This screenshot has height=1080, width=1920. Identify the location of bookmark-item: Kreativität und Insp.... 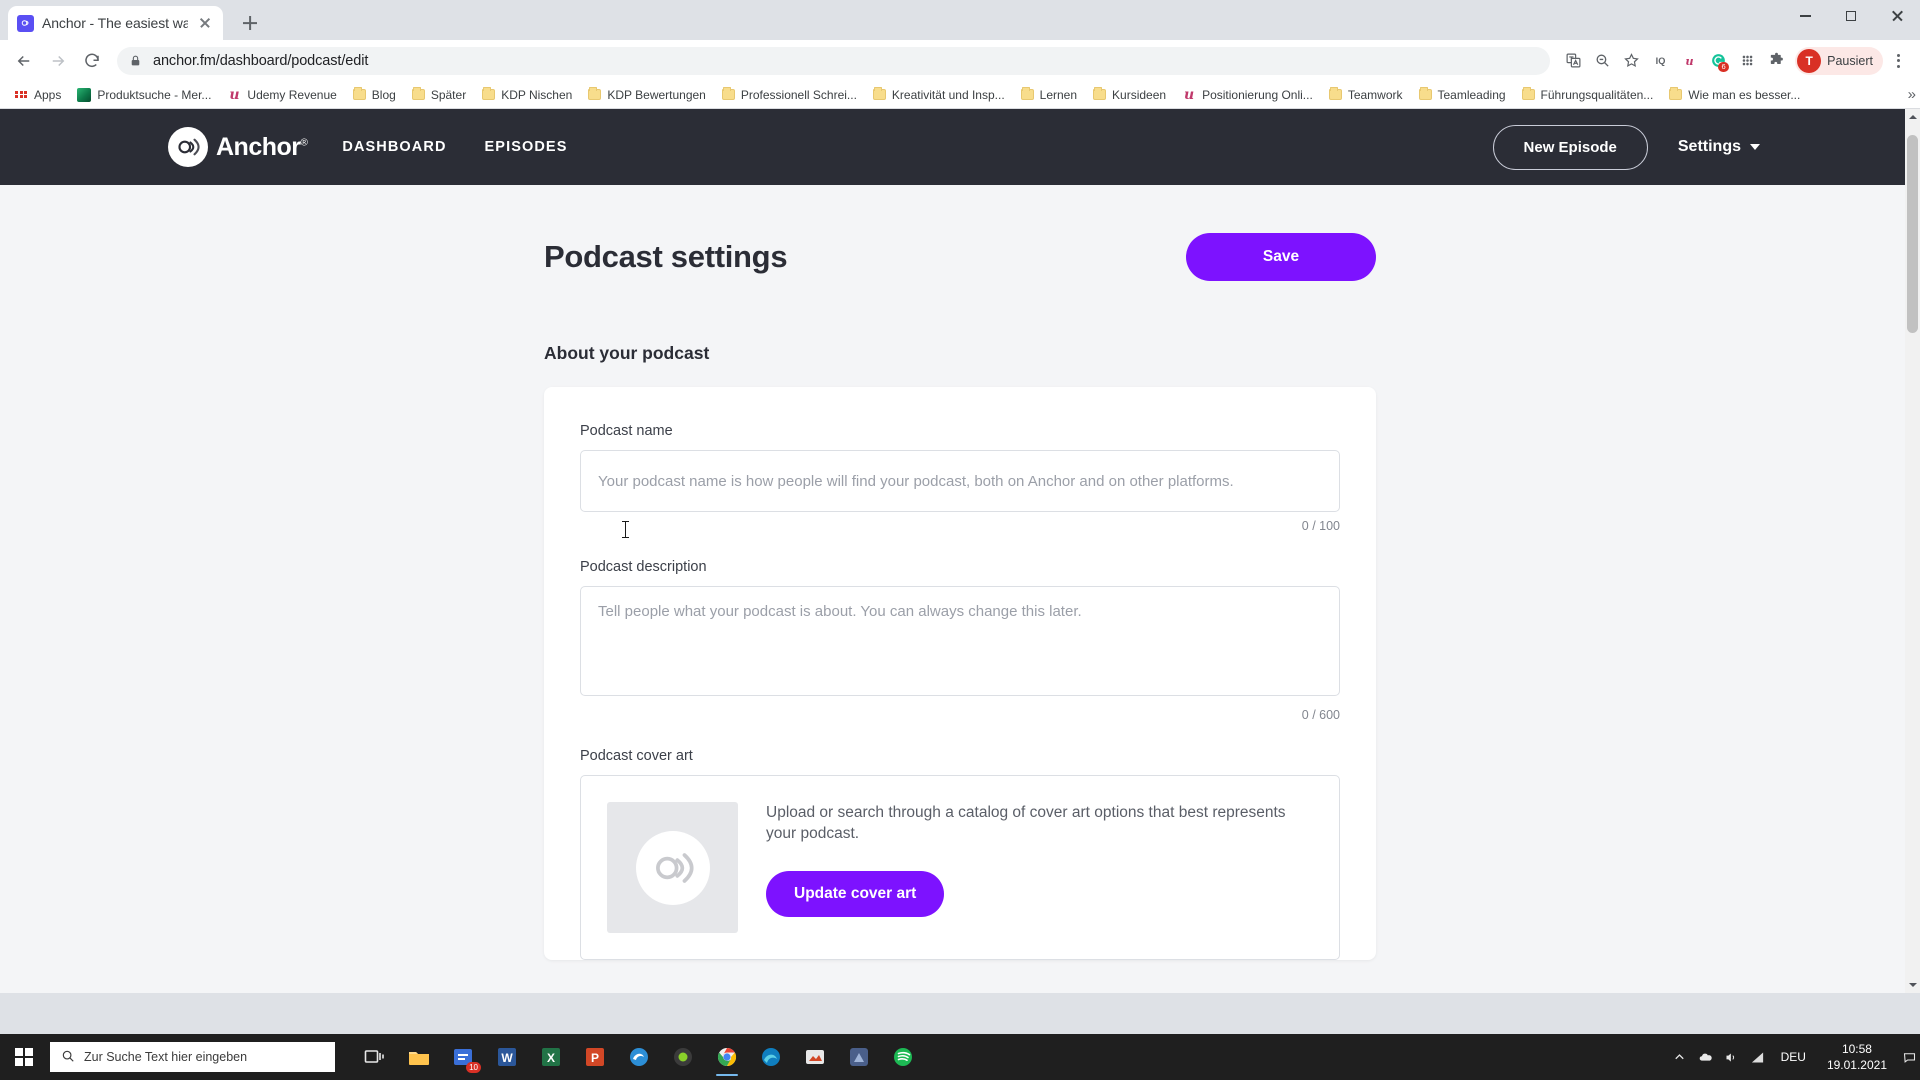
(939, 95).